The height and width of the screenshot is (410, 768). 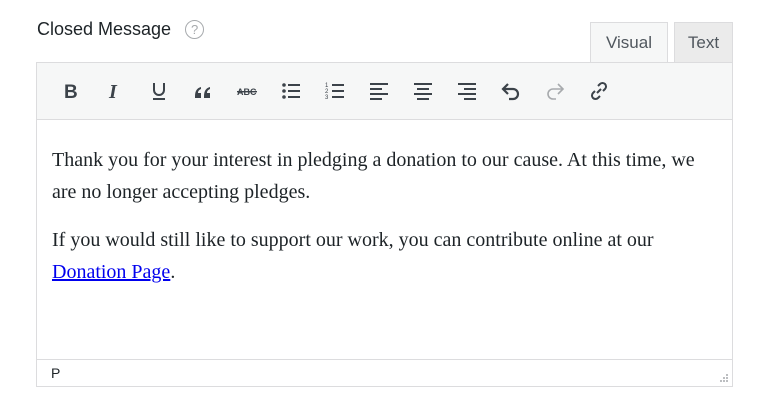 I want to click on align-center-button, so click(x=423, y=91).